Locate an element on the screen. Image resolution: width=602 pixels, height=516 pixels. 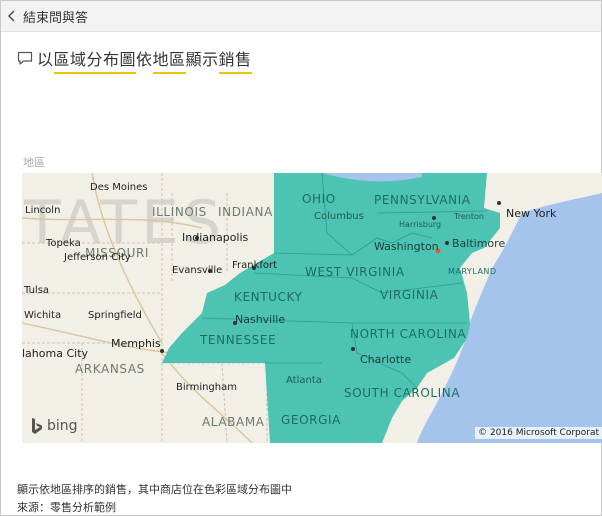
bing-logo: bing is located at coordinates (54, 426).